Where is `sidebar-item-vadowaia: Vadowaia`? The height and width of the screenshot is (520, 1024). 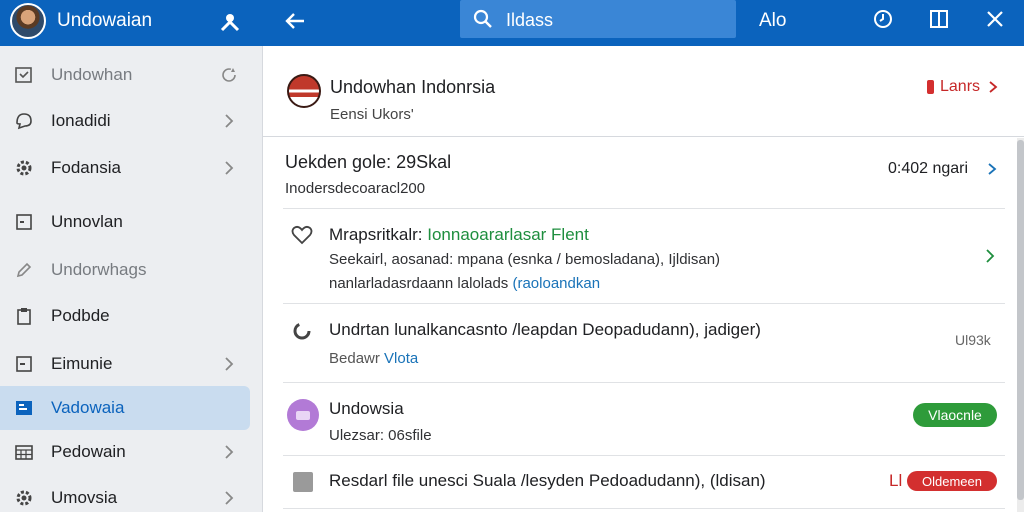
sidebar-item-vadowaia: Vadowaia is located at coordinates (125, 408).